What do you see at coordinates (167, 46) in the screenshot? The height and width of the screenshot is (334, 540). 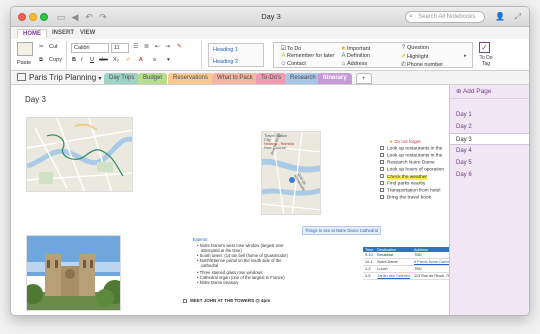 I see `indent-icon: ⇥` at bounding box center [167, 46].